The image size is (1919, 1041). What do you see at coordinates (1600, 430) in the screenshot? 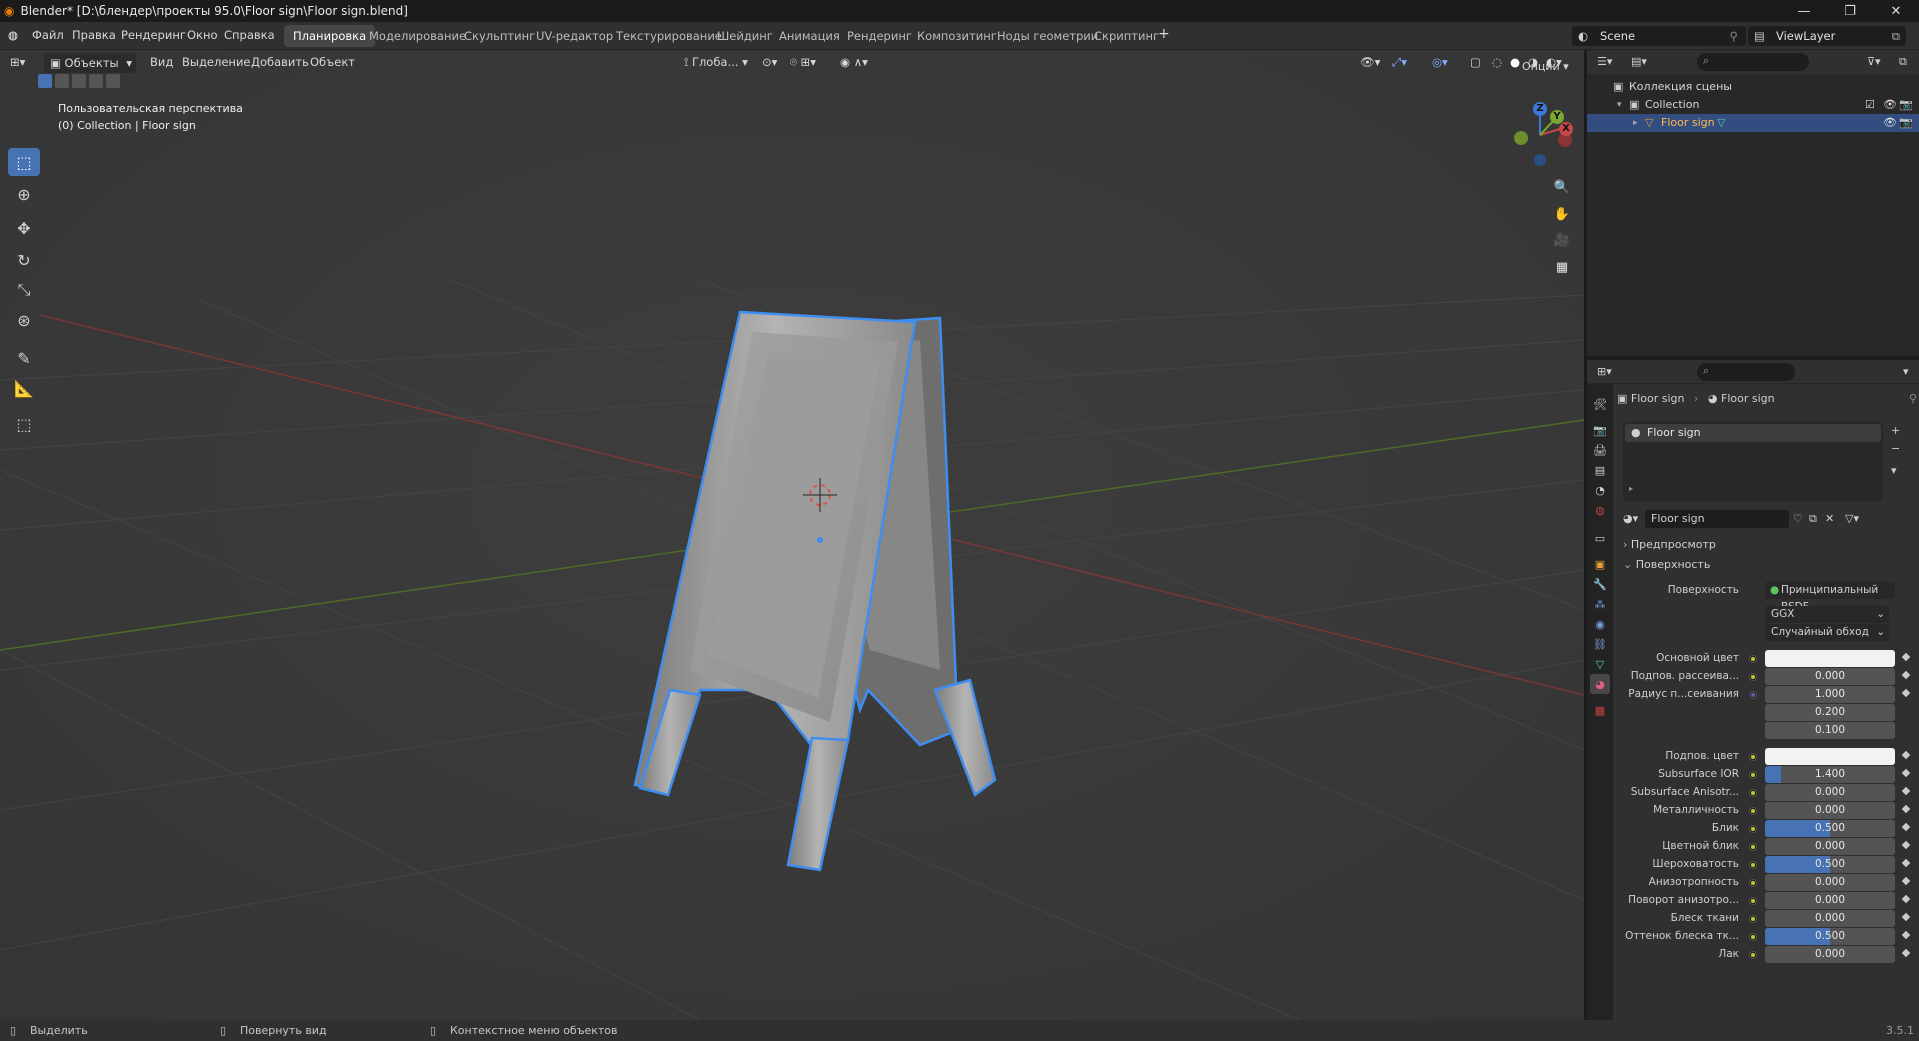
I see `render-tab-icon: 📷` at bounding box center [1600, 430].